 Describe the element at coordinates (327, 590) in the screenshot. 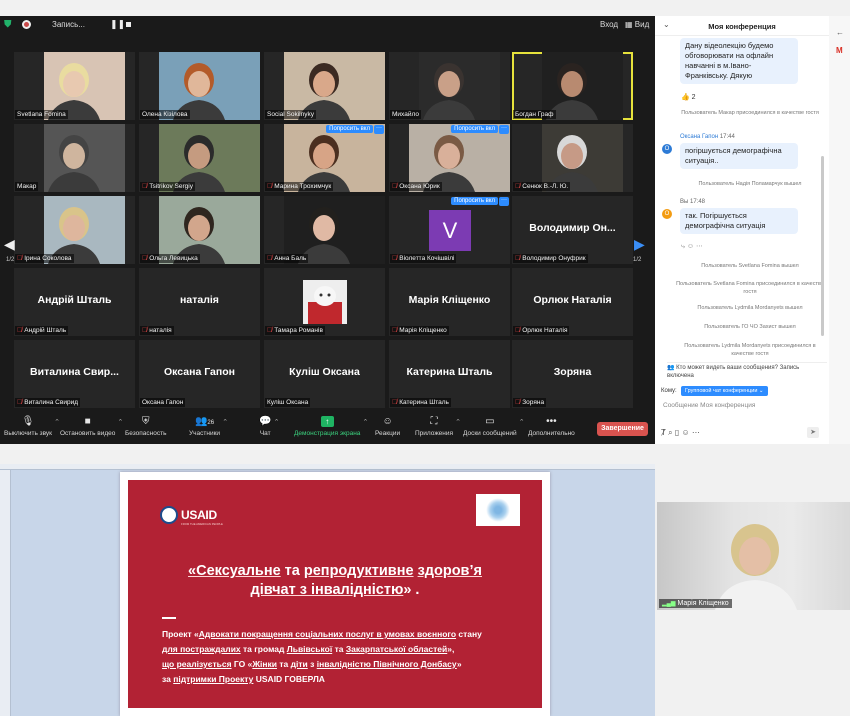

I see `title-part: дівчат з інвалідністю` at that location.